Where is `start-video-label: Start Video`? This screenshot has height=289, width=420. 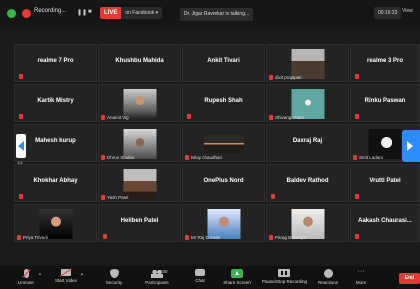 start-video-label: Start Video is located at coordinates (66, 280).